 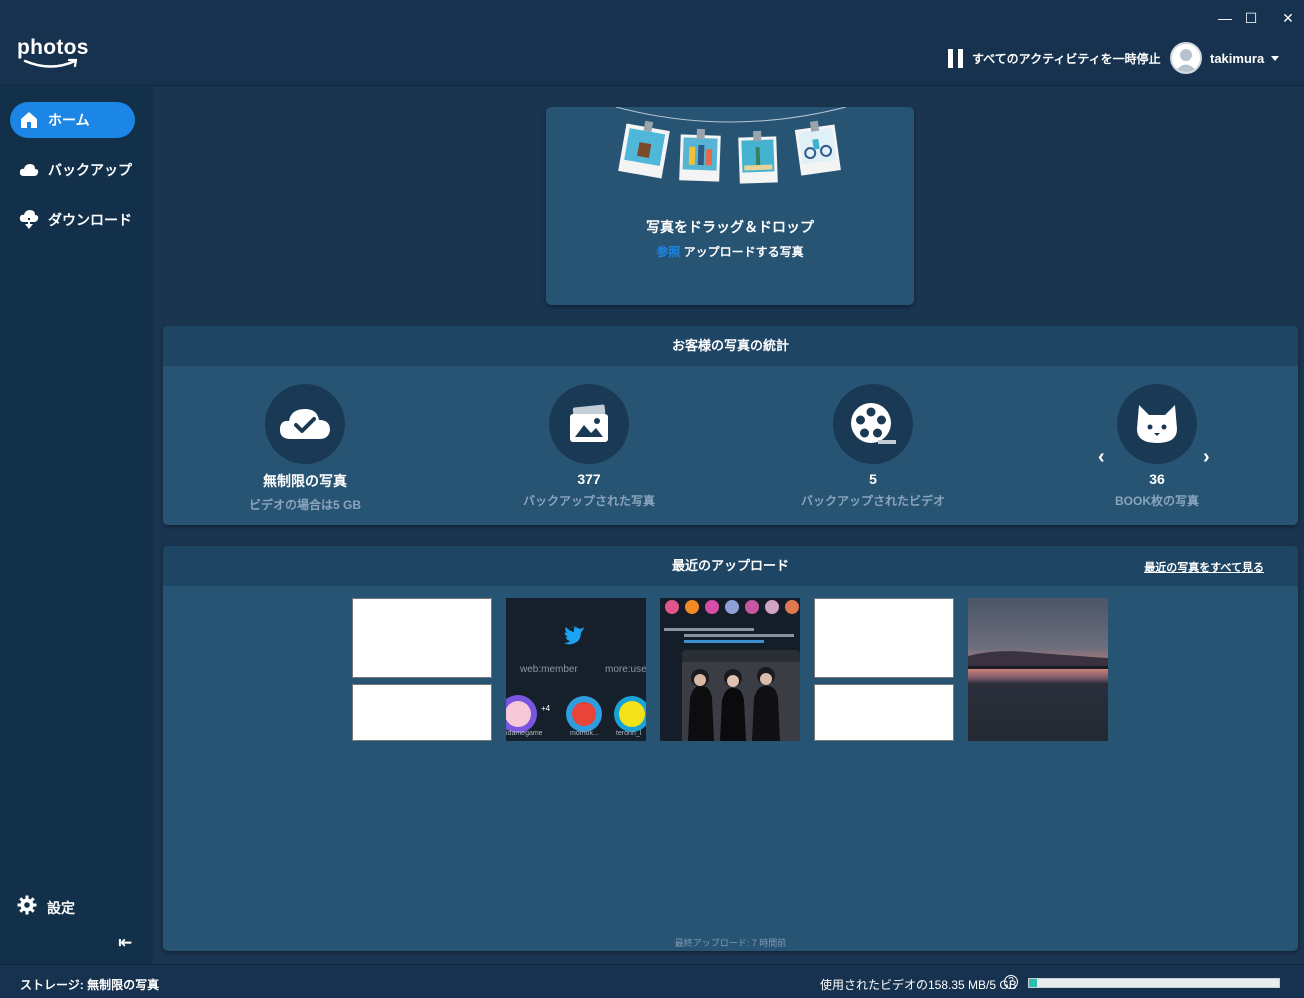 What do you see at coordinates (652, 981) in the screenshot?
I see `status-bar: ストレージ: 無制限の写真 使用されたビデオの158.35 MB/5 GB ?` at bounding box center [652, 981].